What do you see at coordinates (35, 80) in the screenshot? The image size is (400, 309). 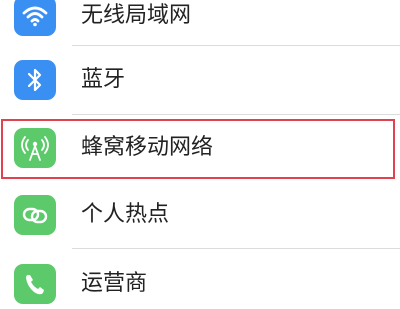 I see `bluetooth-icon` at bounding box center [35, 80].